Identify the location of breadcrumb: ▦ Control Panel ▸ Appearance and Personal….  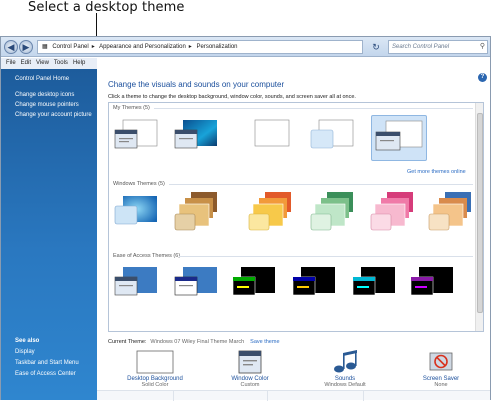
(200, 47).